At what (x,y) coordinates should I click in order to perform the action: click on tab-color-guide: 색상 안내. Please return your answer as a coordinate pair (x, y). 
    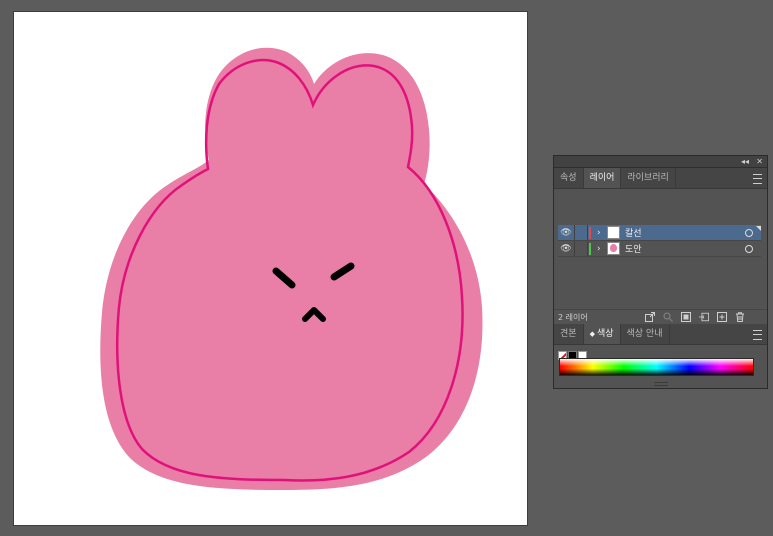
    Looking at the image, I should click on (645, 334).